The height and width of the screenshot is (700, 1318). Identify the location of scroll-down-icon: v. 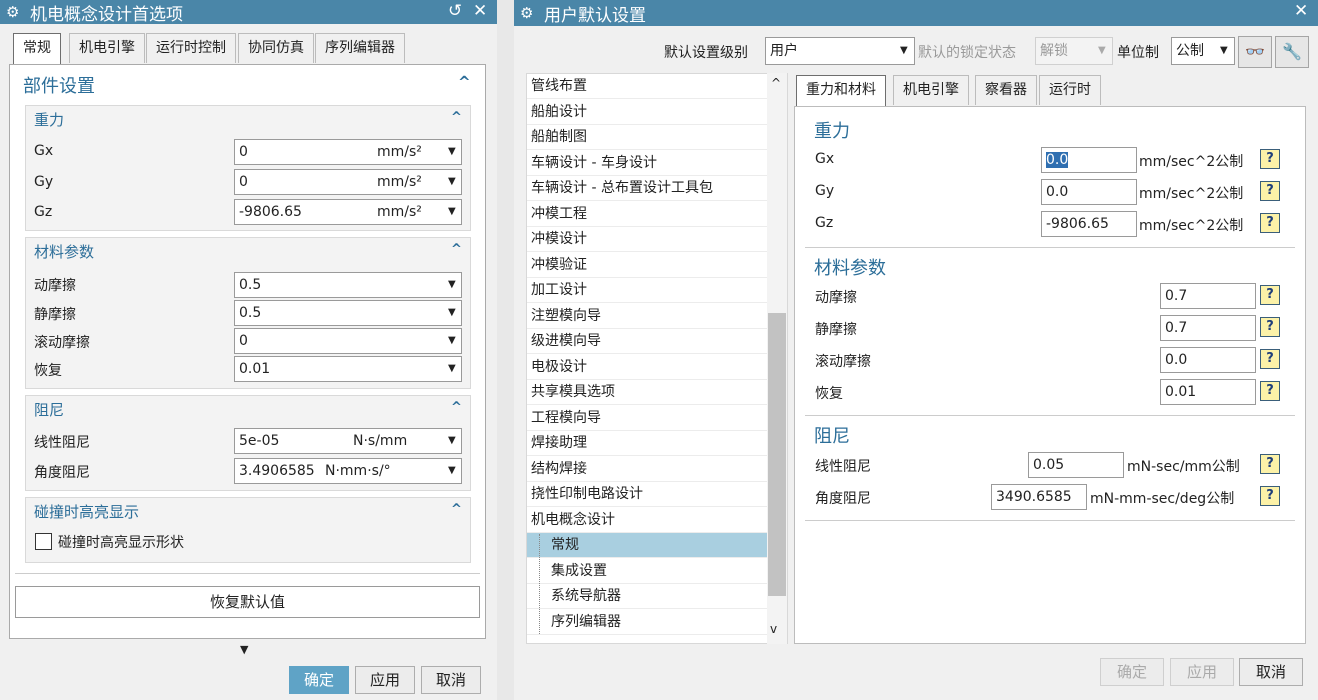
(773, 629).